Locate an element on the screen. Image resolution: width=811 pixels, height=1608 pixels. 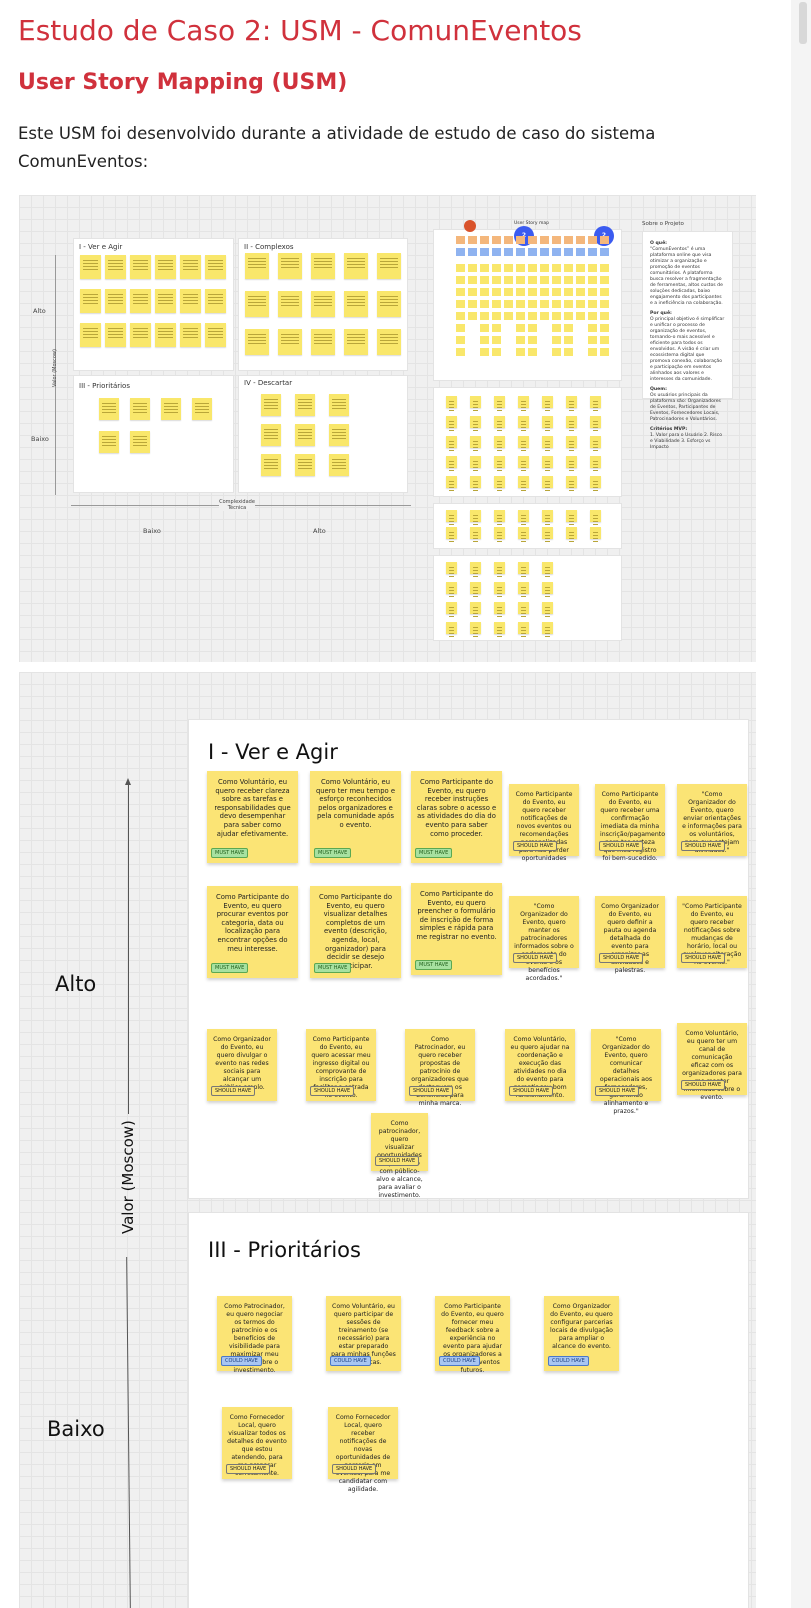
overview-quadrant-2: II - Complexos is located at coordinates (323, 304).